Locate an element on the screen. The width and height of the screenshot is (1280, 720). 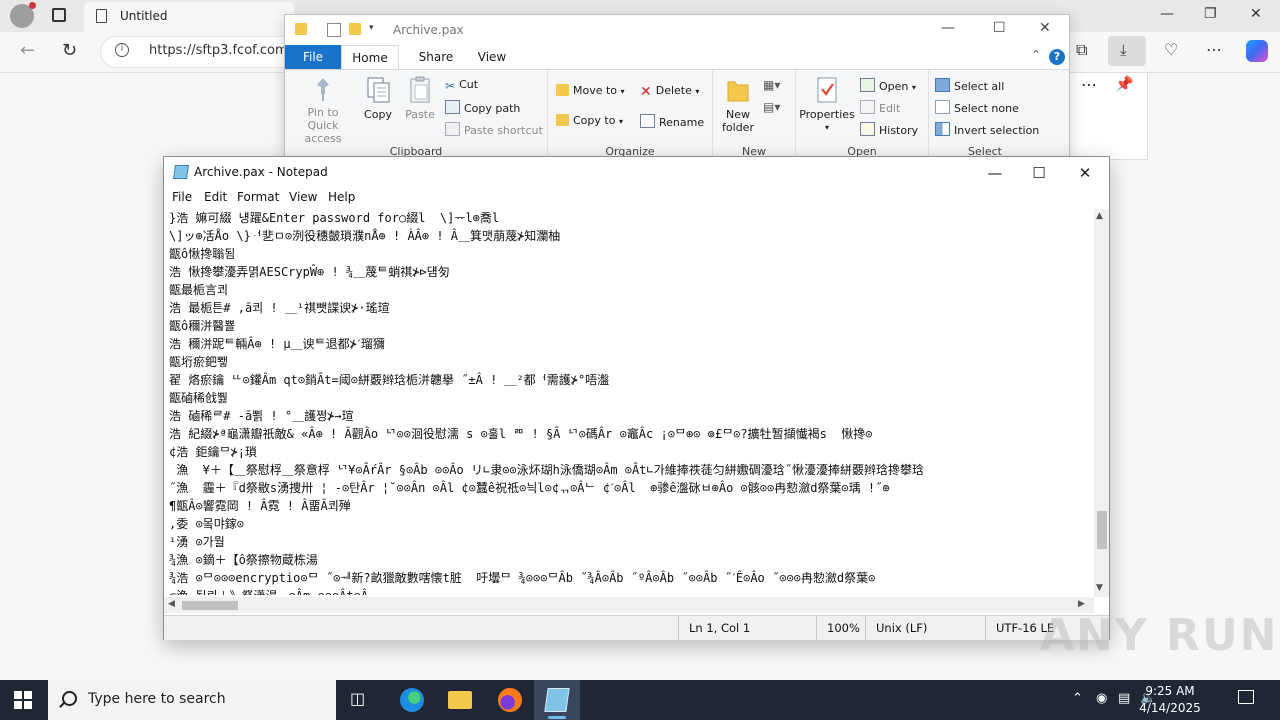
address-url: https://sftp3.fcof.com/ is located at coordinates (220, 50).